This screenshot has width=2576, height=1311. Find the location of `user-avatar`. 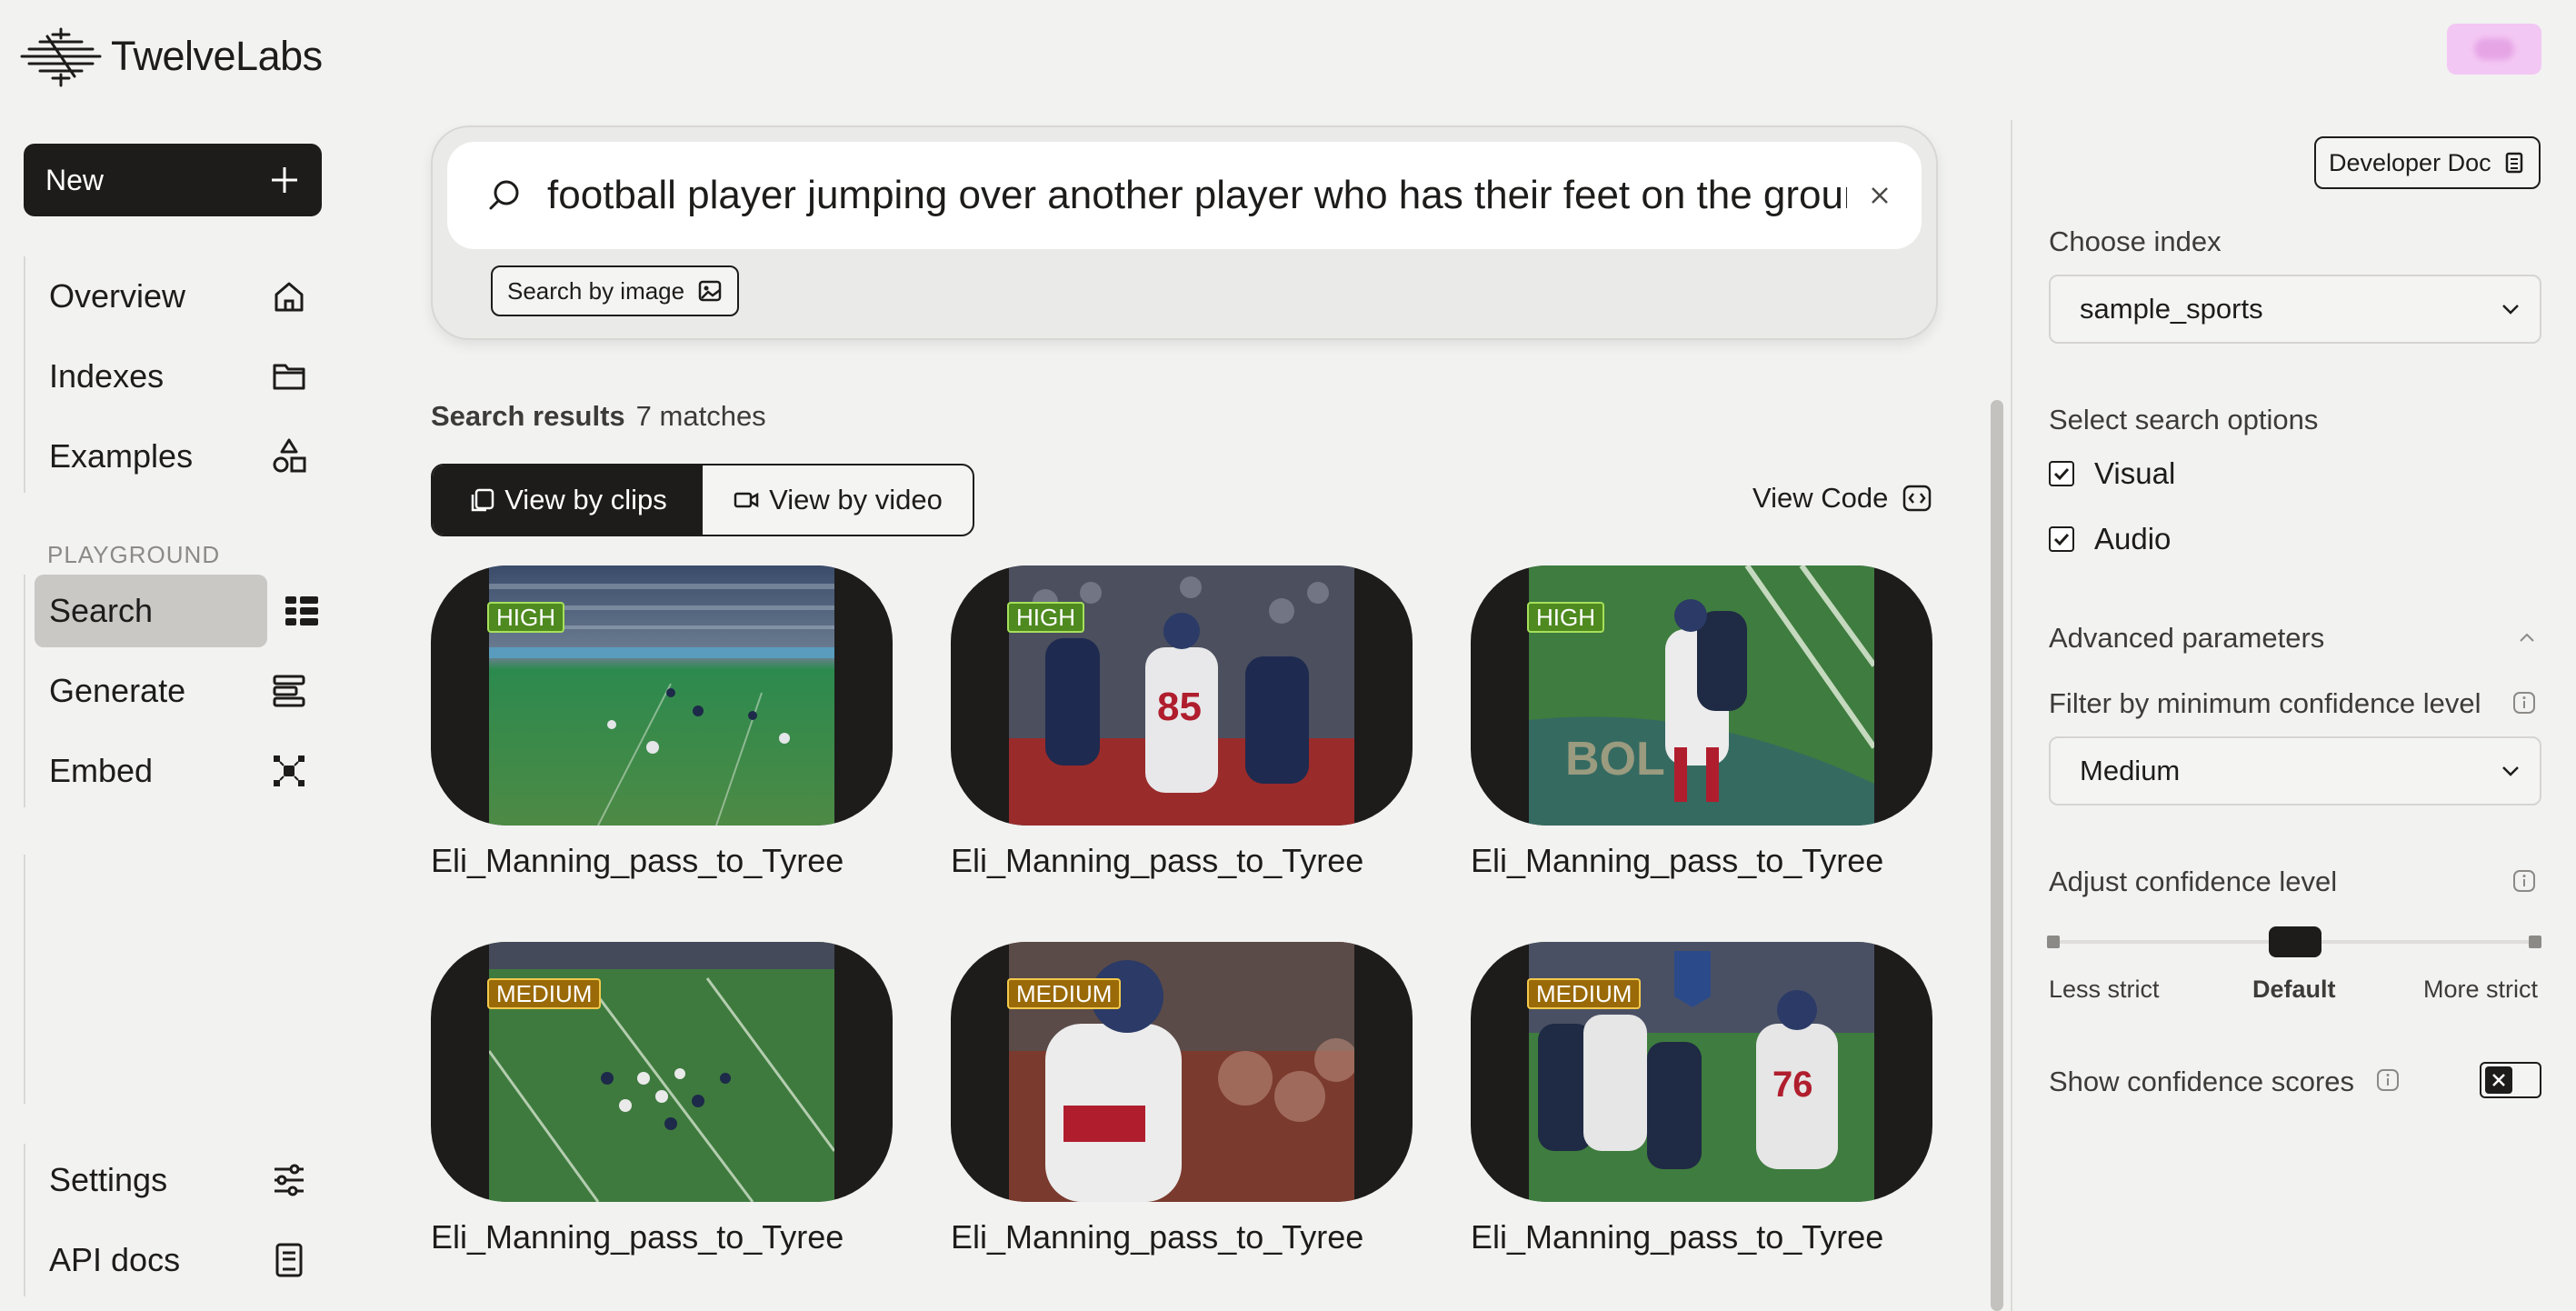

user-avatar is located at coordinates (2494, 50).